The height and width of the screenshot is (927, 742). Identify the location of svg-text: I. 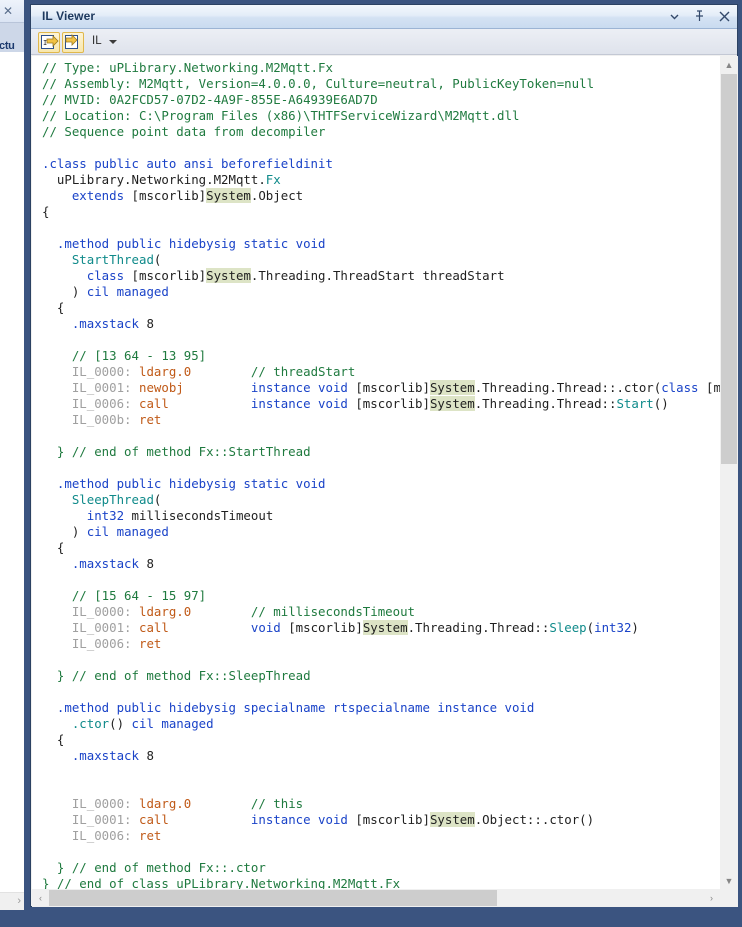
(45, 43).